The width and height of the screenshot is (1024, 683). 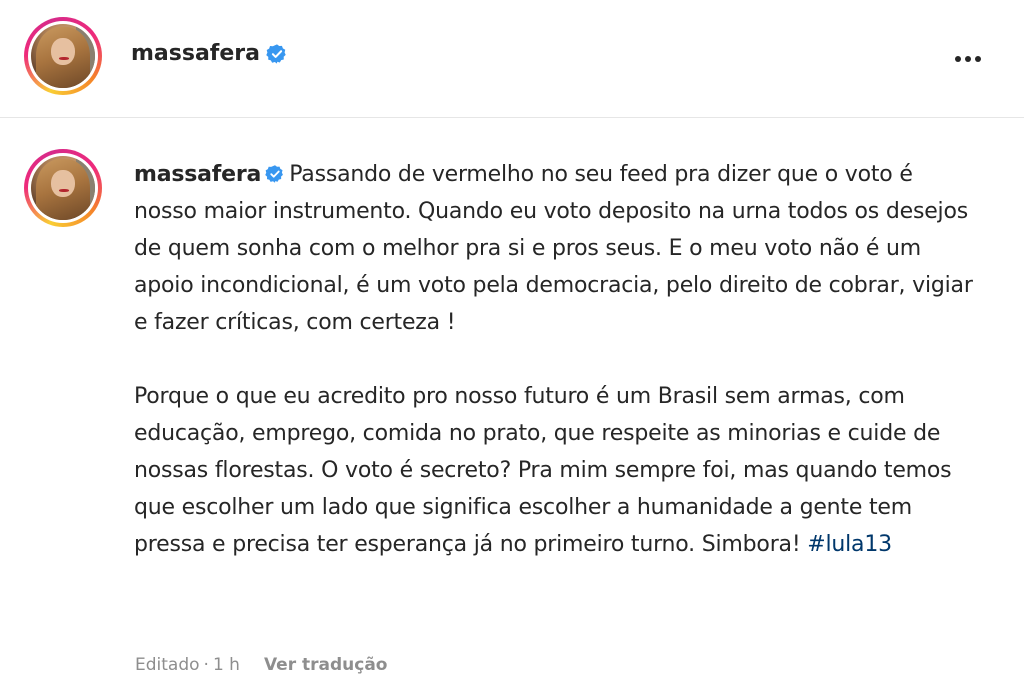 What do you see at coordinates (167, 665) in the screenshot?
I see `edited-label: Editado` at bounding box center [167, 665].